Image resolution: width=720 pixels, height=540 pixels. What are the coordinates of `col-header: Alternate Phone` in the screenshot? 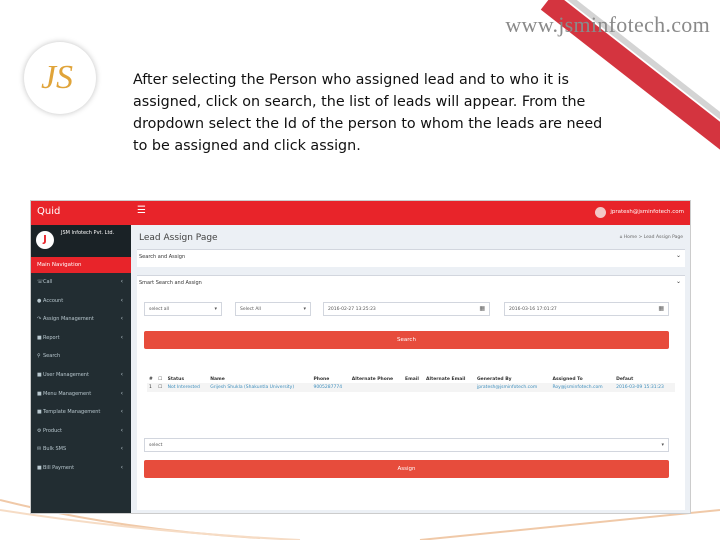 It's located at (372, 379).